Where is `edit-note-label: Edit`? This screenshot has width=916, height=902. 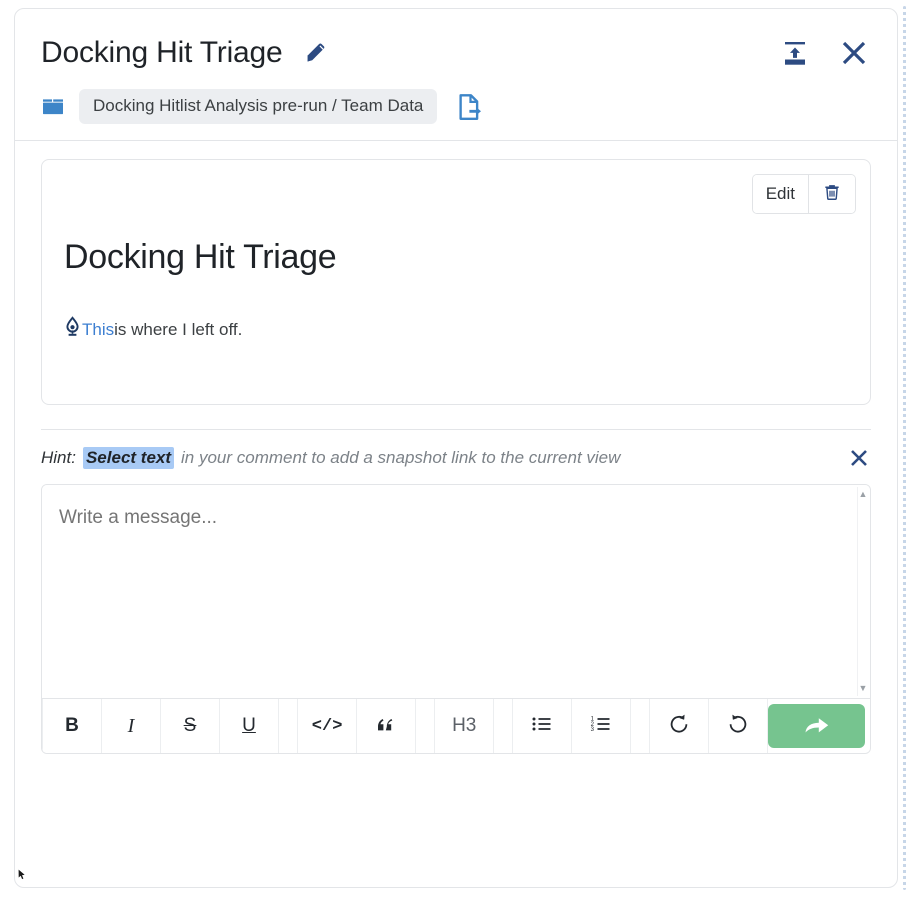
edit-note-label: Edit is located at coordinates (780, 193).